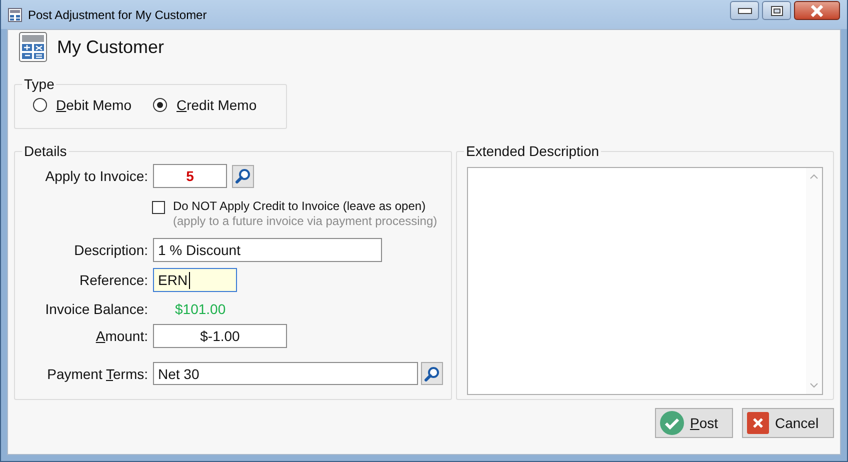 This screenshot has height=462, width=848. I want to click on check-icon, so click(672, 423).